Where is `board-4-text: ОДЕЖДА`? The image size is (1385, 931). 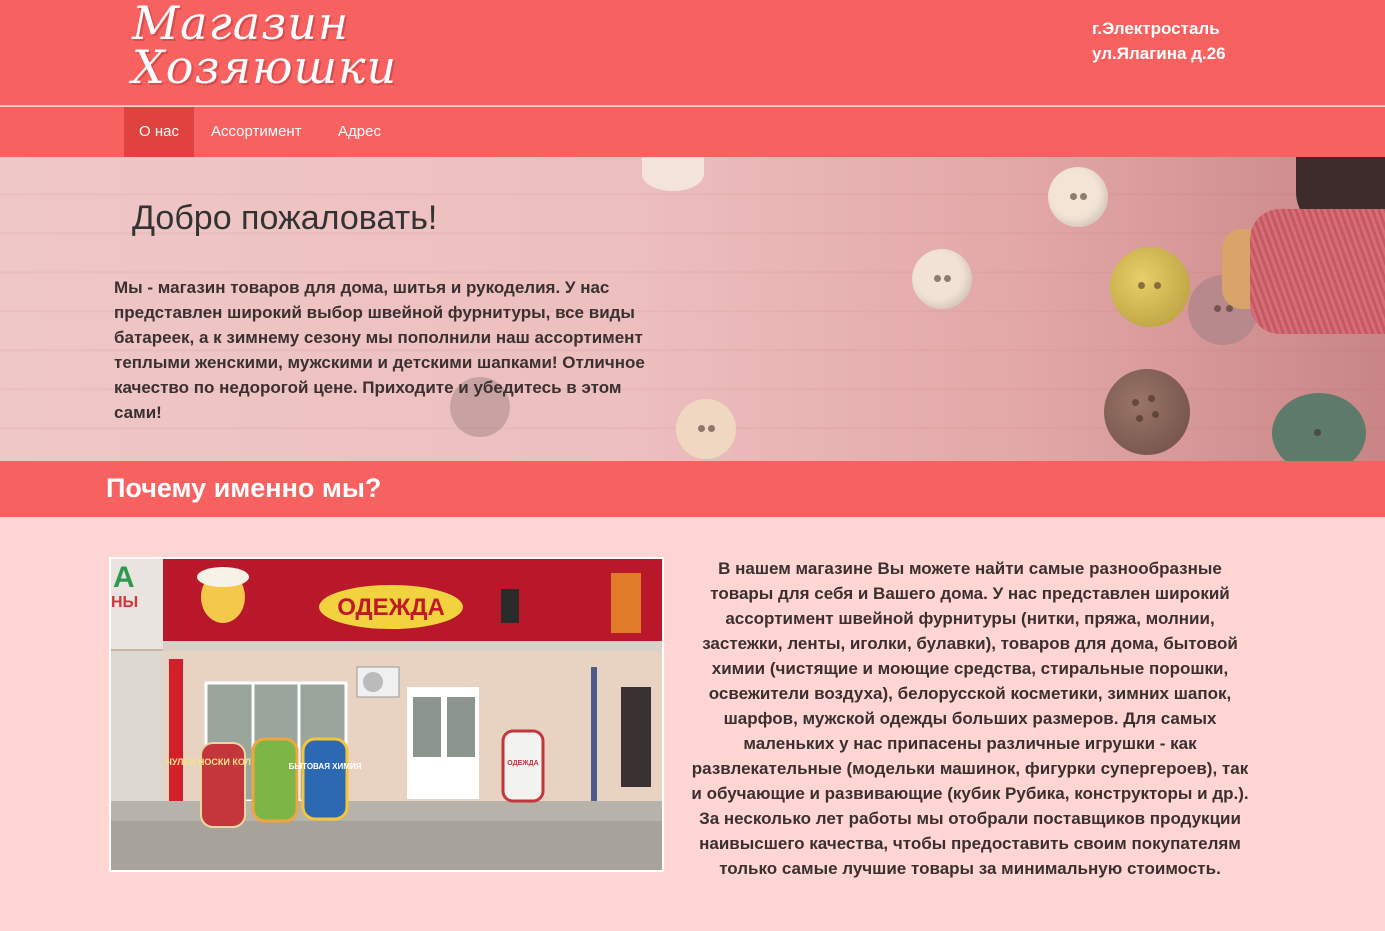 board-4-text: ОДЕЖДА is located at coordinates (522, 763).